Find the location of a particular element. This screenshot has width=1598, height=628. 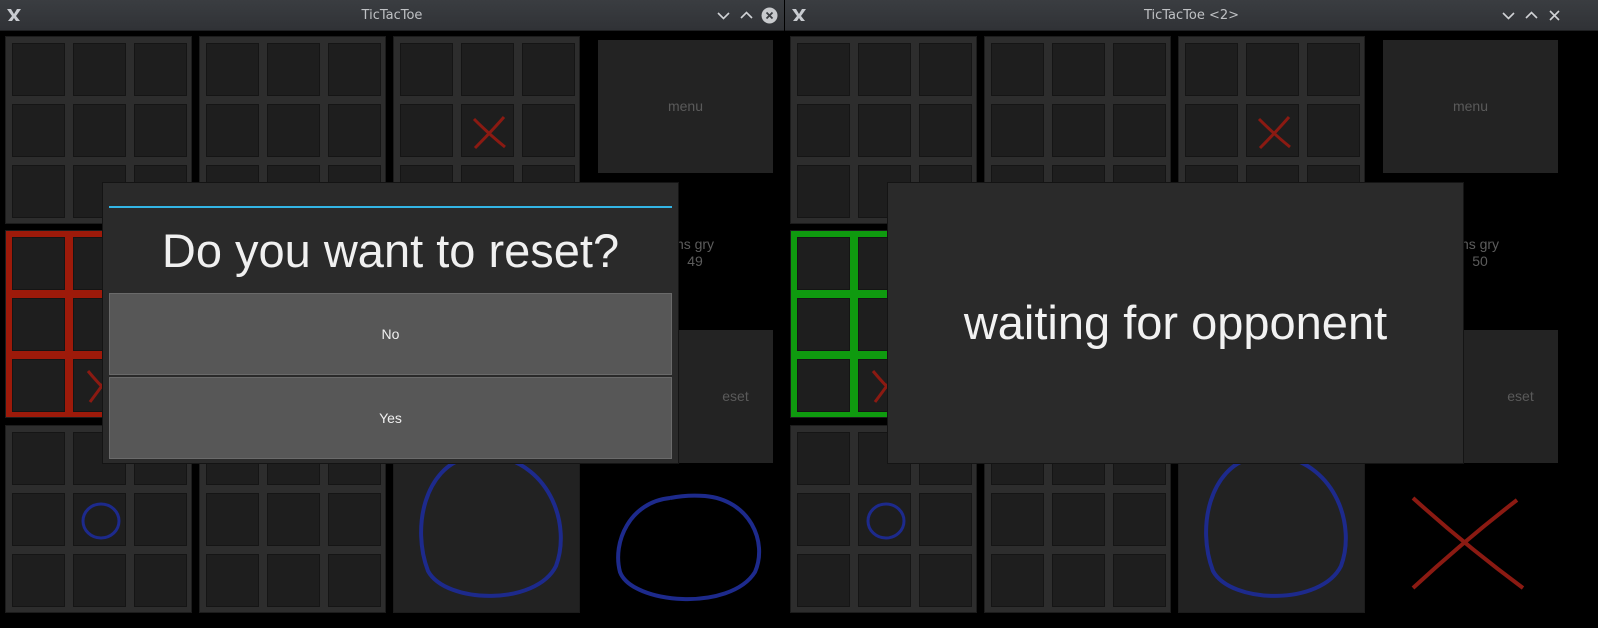

title-bar: TicTacToe <2> is located at coordinates (1191, 15).